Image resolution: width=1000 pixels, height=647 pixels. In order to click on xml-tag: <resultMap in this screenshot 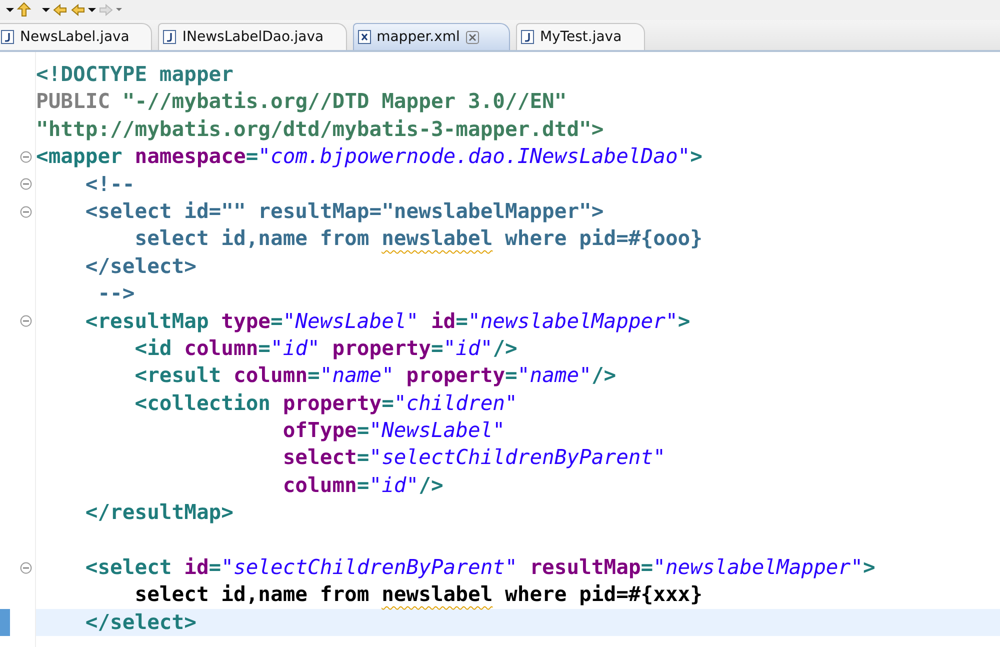, I will do `click(122, 320)`.